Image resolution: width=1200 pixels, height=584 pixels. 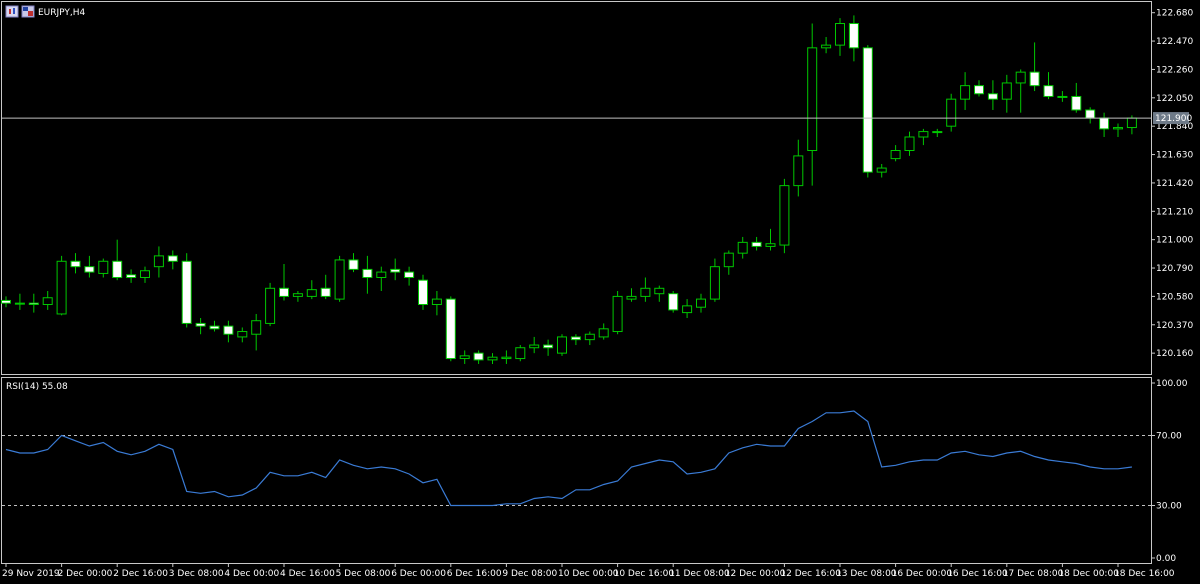 I want to click on time-tick-label: 10 Dec 16:00, so click(x=644, y=574).